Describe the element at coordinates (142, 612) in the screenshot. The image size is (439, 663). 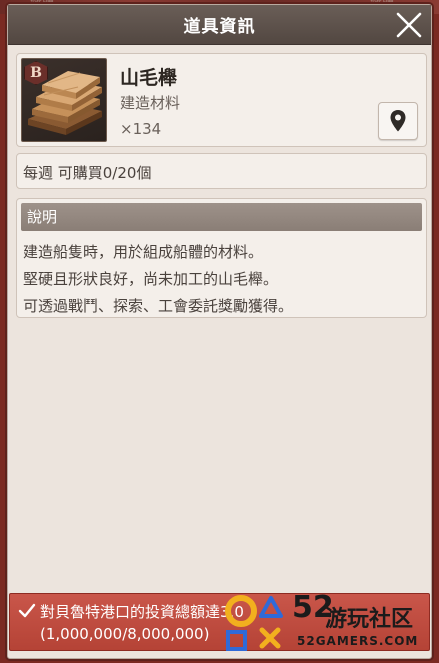
I see `banner-text: 對貝魯特港口的投資總額達3,0` at that location.